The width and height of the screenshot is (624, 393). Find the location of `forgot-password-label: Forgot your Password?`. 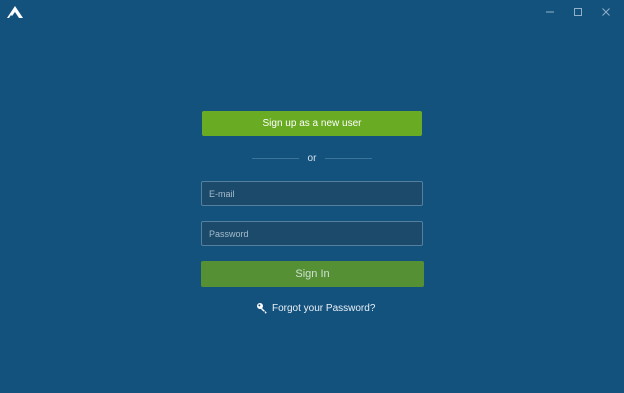

forgot-password-label: Forgot your Password? is located at coordinates (324, 308).